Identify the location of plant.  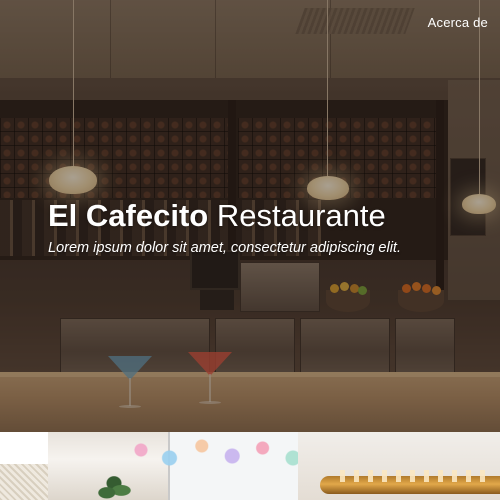
(114, 488).